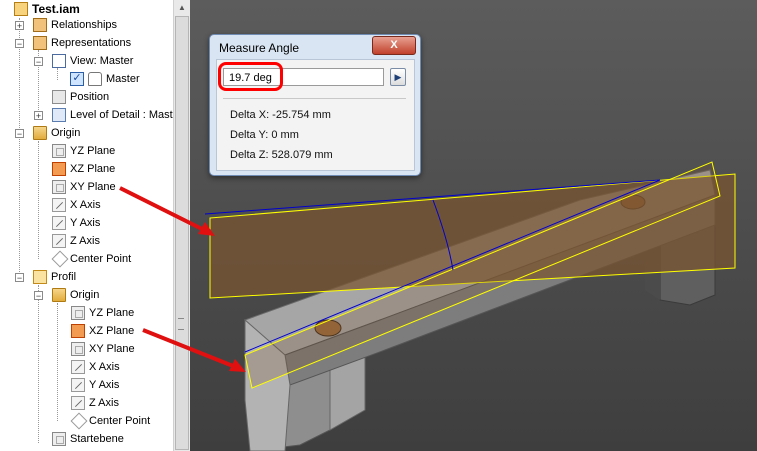 The width and height of the screenshot is (757, 451). What do you see at coordinates (259, 48) in the screenshot?
I see `dialog-title: Measure Angle` at bounding box center [259, 48].